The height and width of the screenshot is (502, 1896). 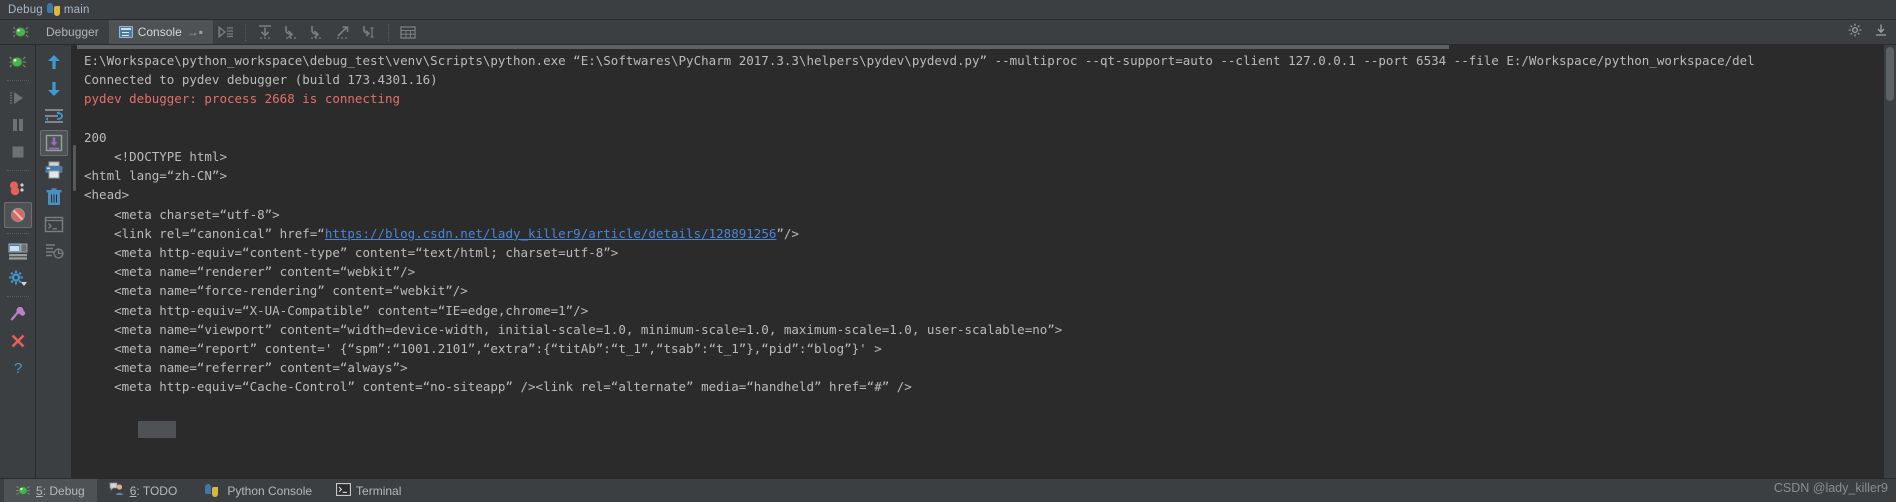 I want to click on up-arrow-icon, so click(x=54, y=62).